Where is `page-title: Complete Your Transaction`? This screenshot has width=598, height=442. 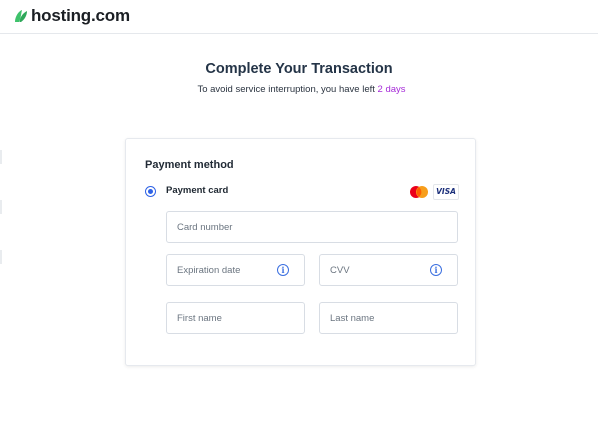
page-title: Complete Your Transaction is located at coordinates (299, 69).